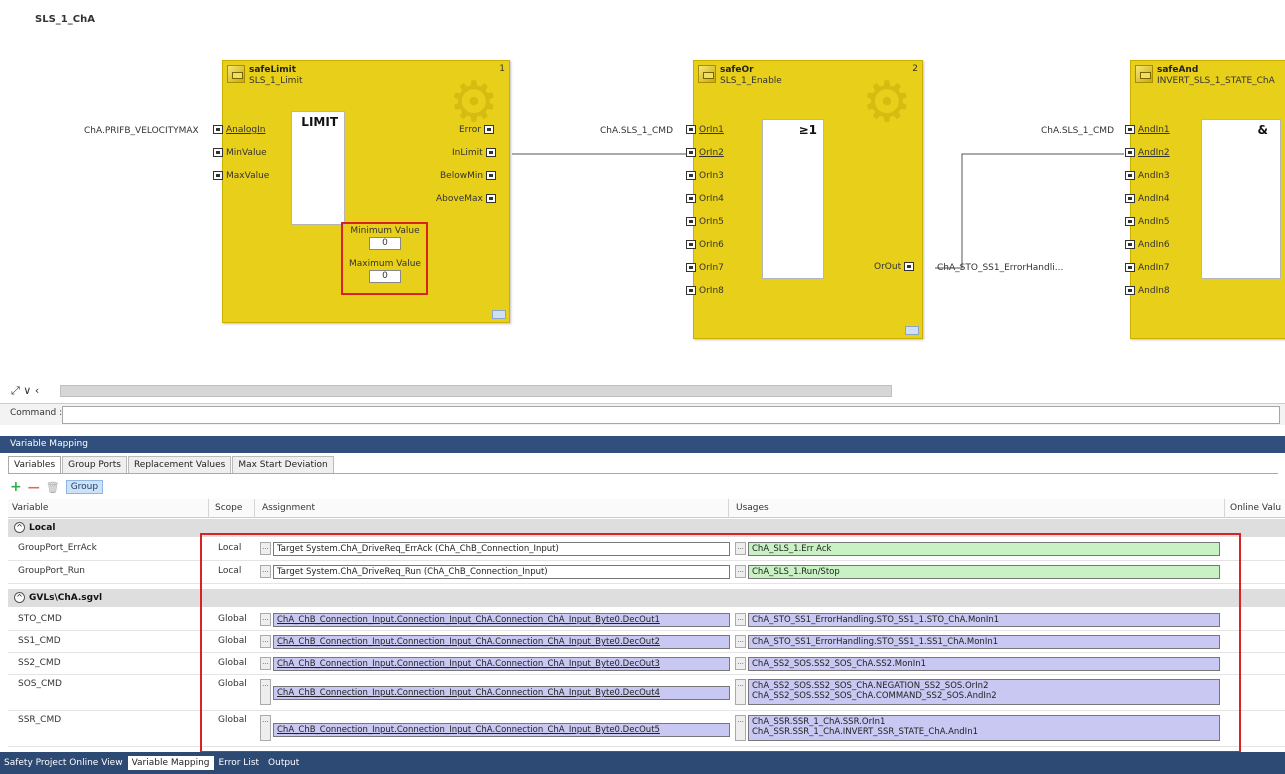 This screenshot has width=1285, height=774. I want to click on highlight-frame, so click(384, 258).